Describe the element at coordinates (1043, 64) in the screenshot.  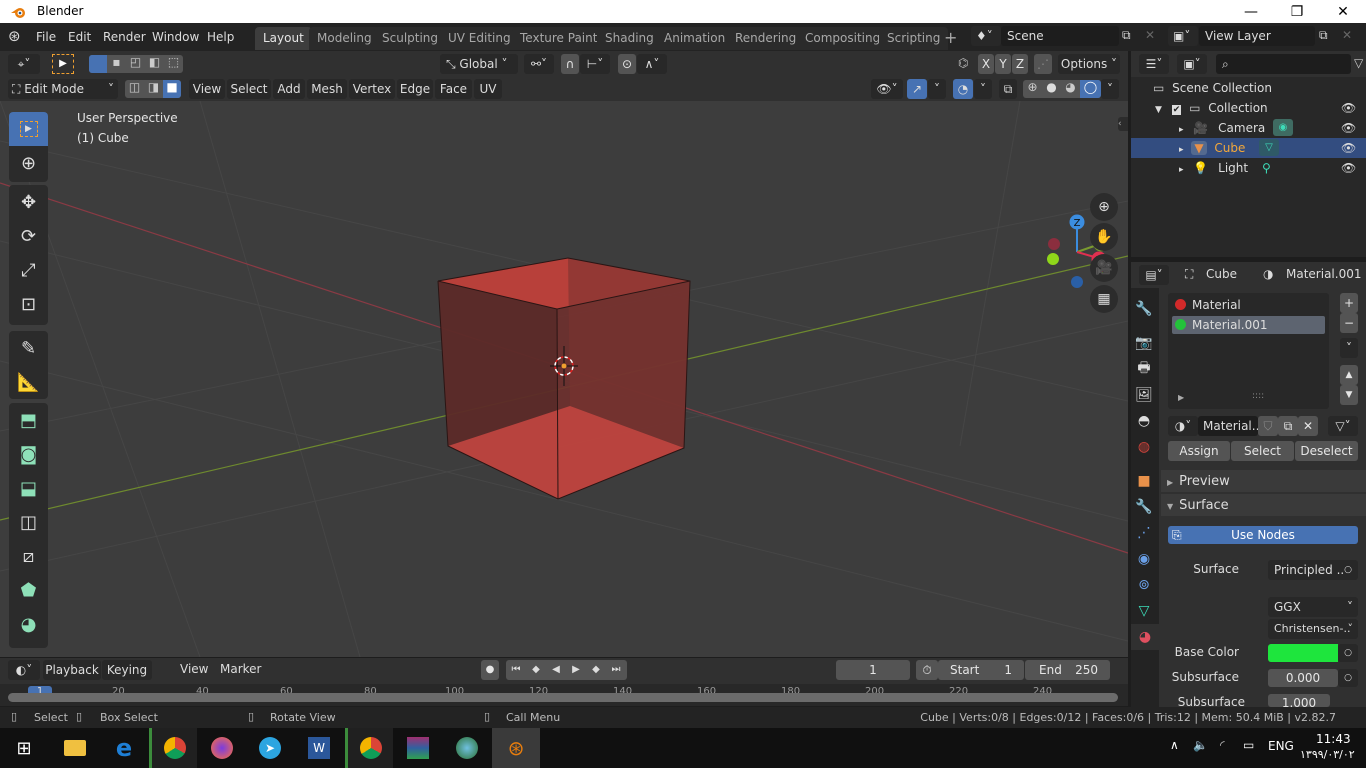
I see `auto-merge-icon: ⋰` at that location.